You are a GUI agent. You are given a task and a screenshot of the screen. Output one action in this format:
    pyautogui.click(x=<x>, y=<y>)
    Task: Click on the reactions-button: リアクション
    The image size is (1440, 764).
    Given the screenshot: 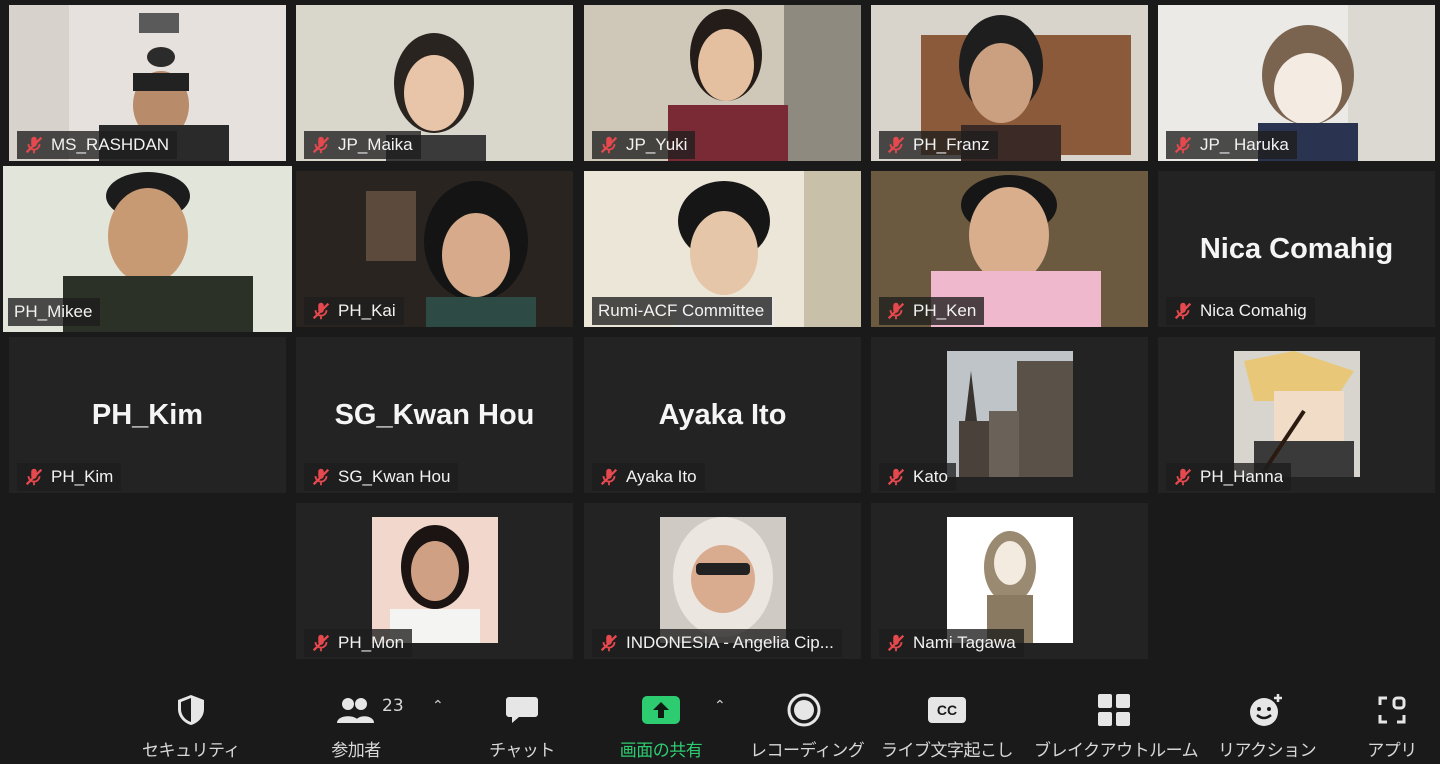 What is the action you would take?
    pyautogui.click(x=1267, y=724)
    